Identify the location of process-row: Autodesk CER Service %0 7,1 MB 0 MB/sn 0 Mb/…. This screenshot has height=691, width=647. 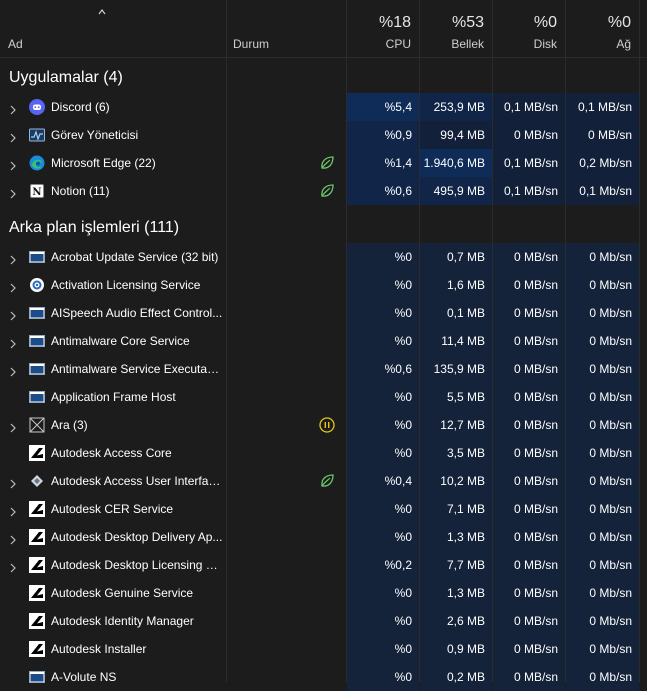
(323, 509).